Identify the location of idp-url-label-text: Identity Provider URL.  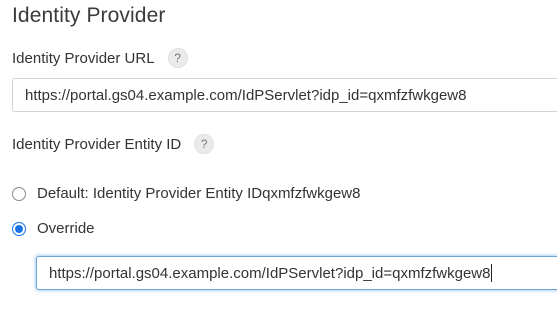
(83, 58).